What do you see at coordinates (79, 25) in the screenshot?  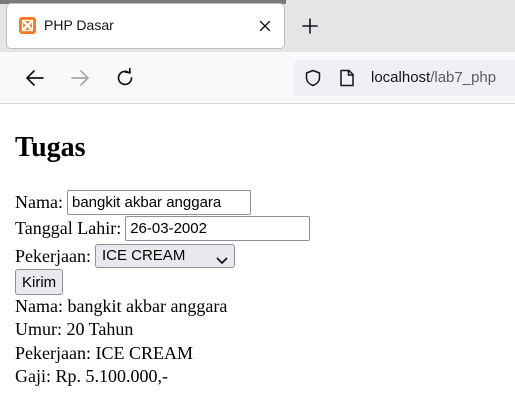 I see `tab-title: PHP Dasar` at bounding box center [79, 25].